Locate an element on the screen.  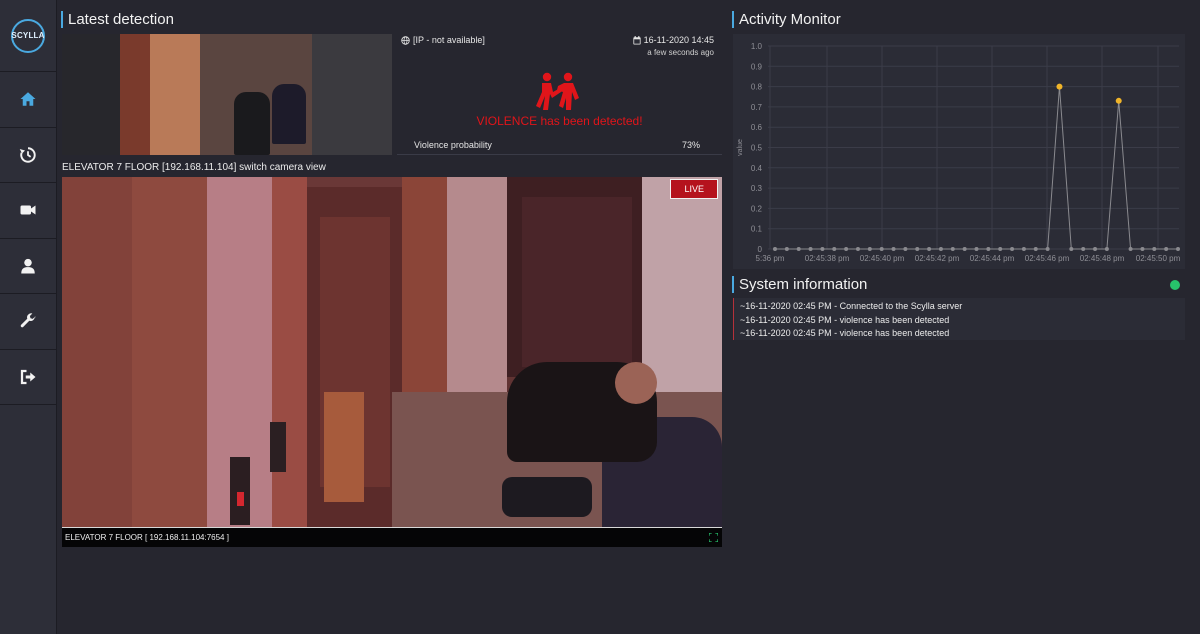
violence-probability-label: Violence probability is located at coordinates (453, 145).